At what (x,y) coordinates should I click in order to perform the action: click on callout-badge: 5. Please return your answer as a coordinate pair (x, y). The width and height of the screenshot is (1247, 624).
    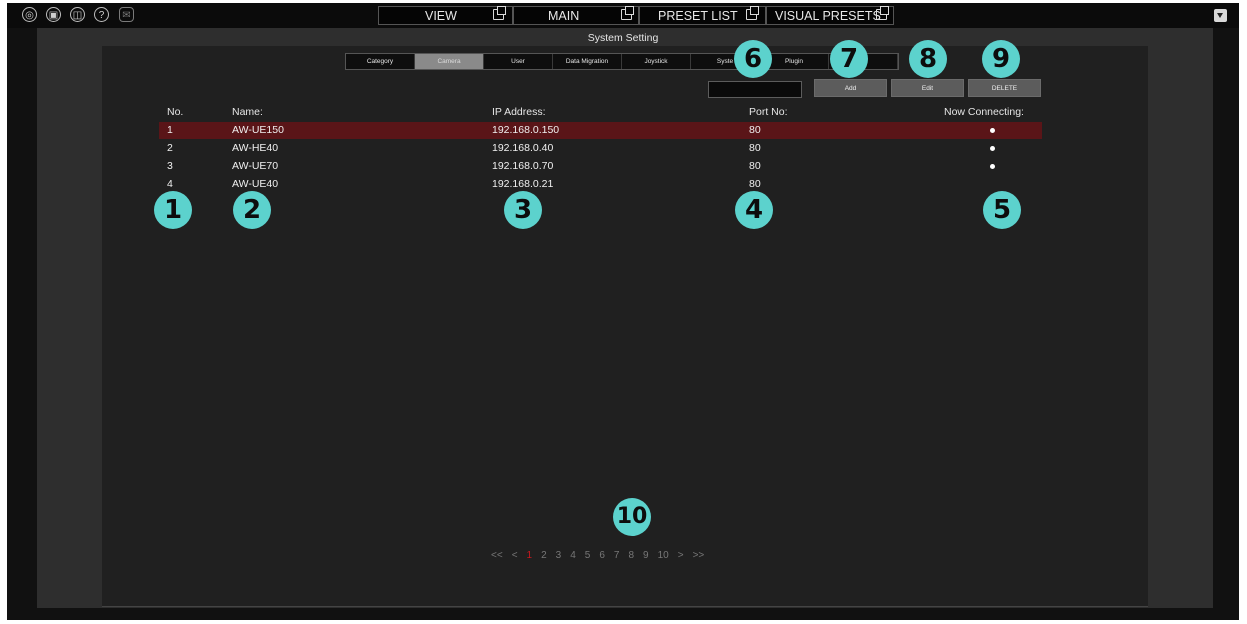
    Looking at the image, I should click on (1002, 210).